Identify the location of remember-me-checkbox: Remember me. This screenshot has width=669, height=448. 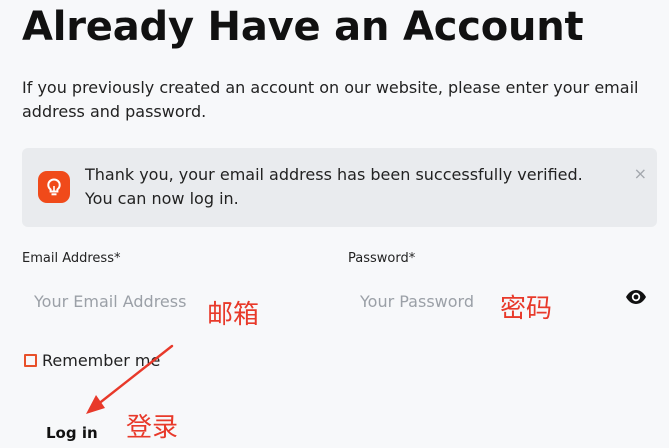
(92, 360).